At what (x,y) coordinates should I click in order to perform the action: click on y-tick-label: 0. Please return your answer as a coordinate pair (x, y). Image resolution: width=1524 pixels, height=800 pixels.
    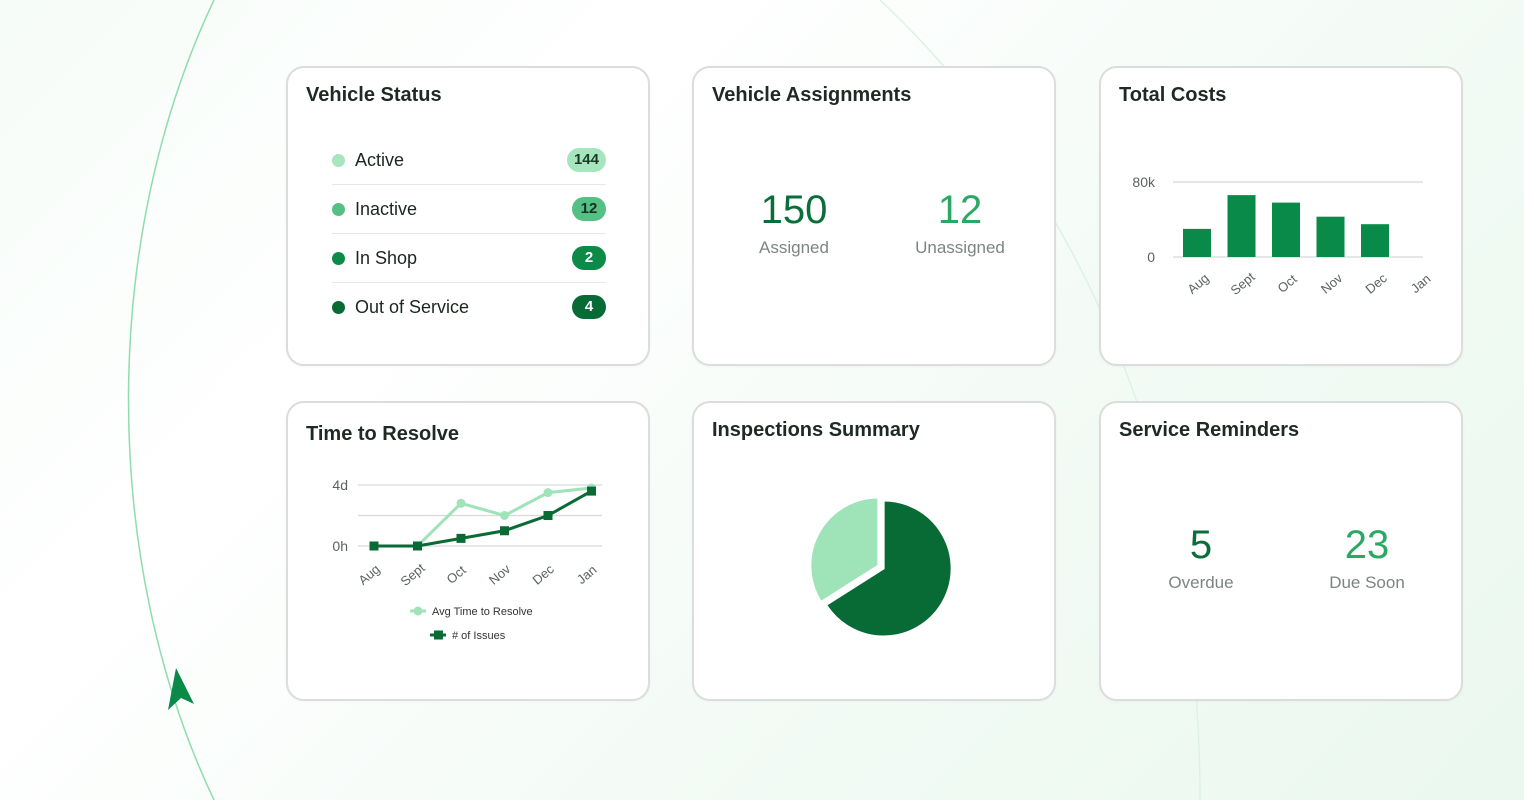
    Looking at the image, I should click on (1151, 257).